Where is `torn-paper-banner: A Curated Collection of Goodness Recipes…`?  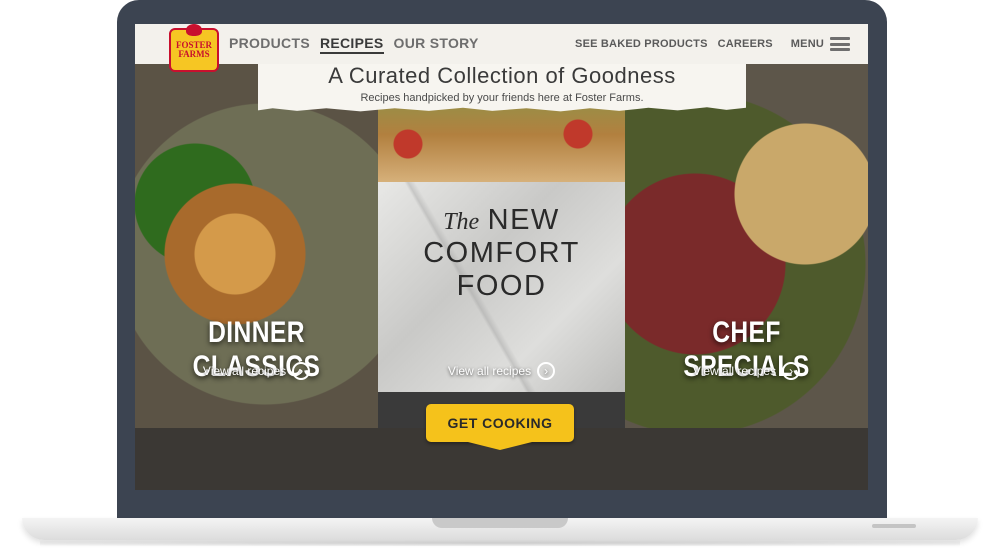
torn-paper-banner: A Curated Collection of Goodness Recipes… is located at coordinates (502, 87).